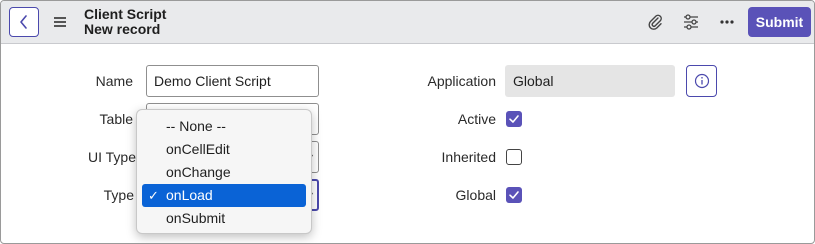  Describe the element at coordinates (224, 126) in the screenshot. I see `dropdown-option-none: -- None --` at that location.